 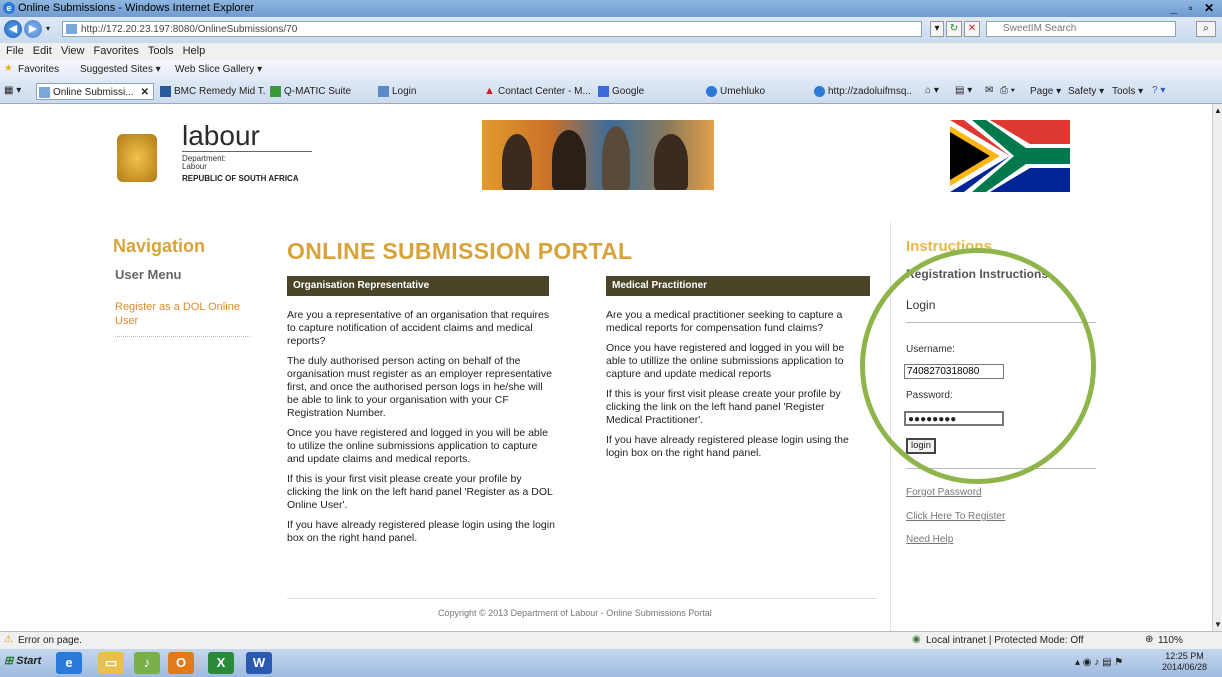 I want to click on logo-labour: labour, so click(x=221, y=135).